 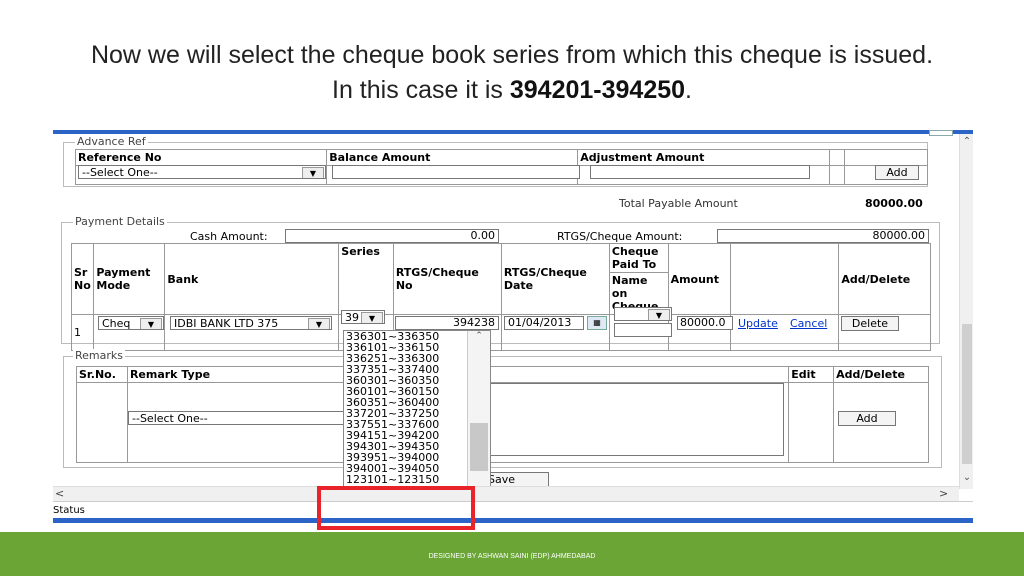 What do you see at coordinates (638, 279) in the screenshot?
I see `col-paid-to: Cheque Paid To Name on Cheque` at bounding box center [638, 279].